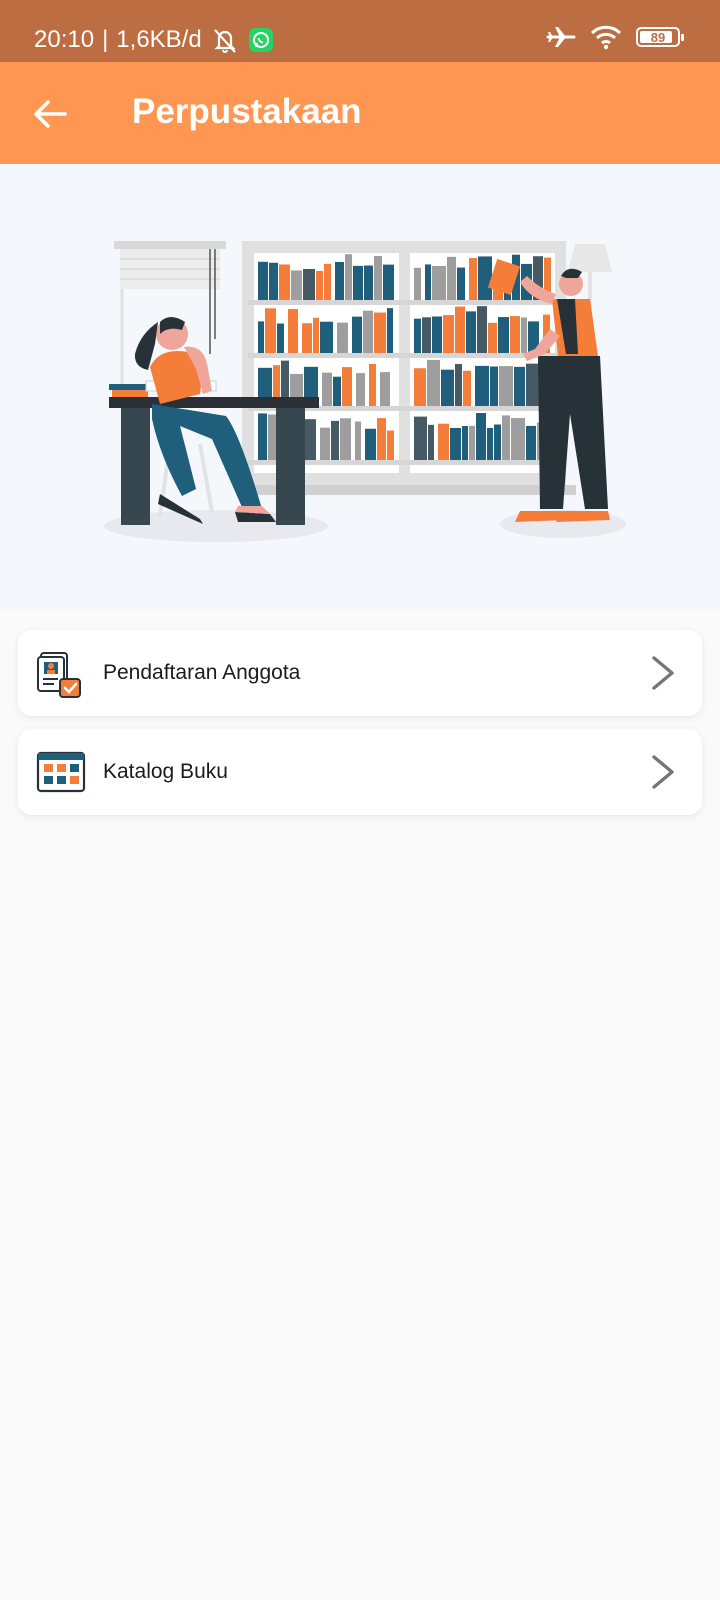  What do you see at coordinates (682, 37) in the screenshot?
I see `battery-tip` at bounding box center [682, 37].